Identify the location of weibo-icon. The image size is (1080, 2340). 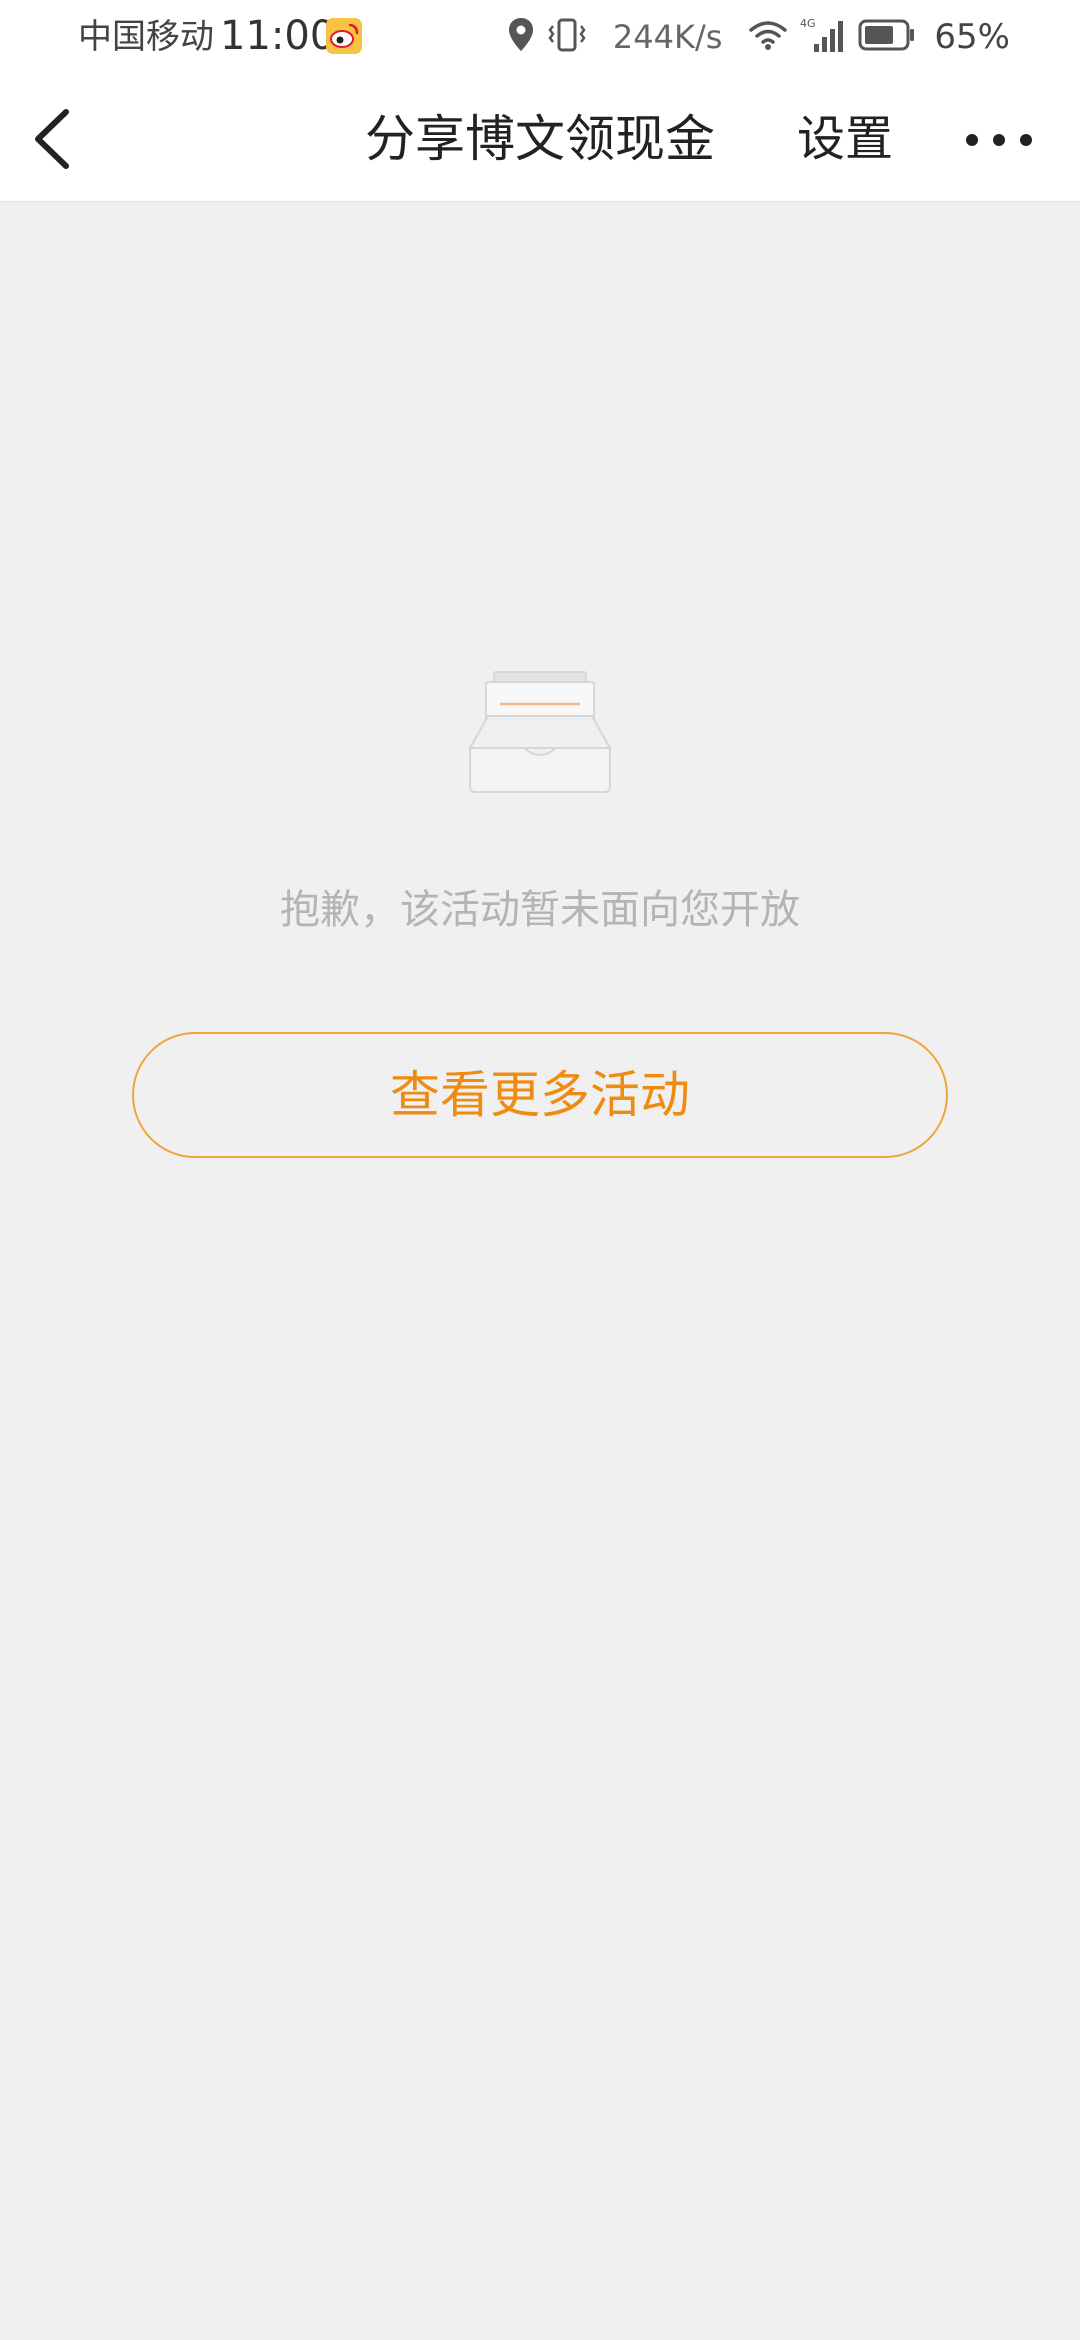
(344, 36).